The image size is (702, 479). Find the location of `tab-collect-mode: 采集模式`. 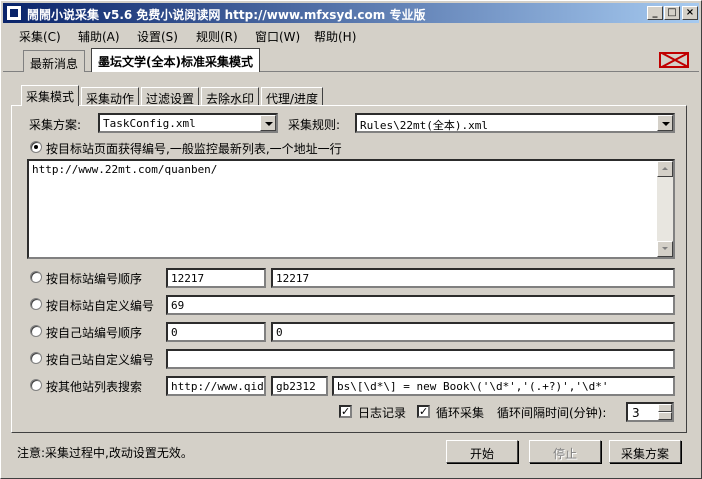

tab-collect-mode: 采集模式 is located at coordinates (50, 95).